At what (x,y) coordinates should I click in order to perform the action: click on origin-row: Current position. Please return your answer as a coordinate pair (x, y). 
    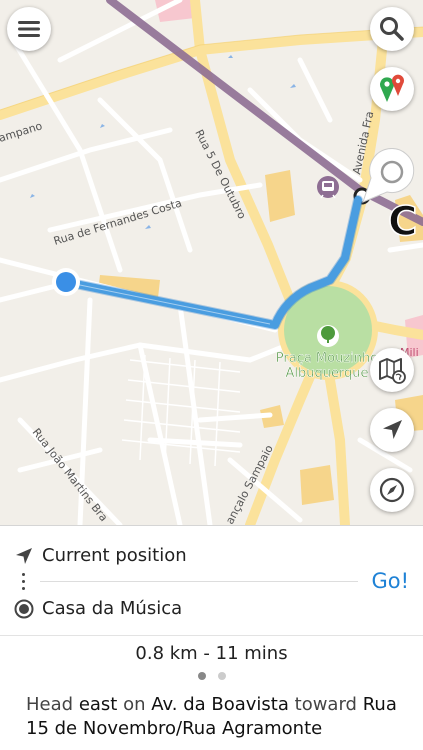
    Looking at the image, I should click on (100, 555).